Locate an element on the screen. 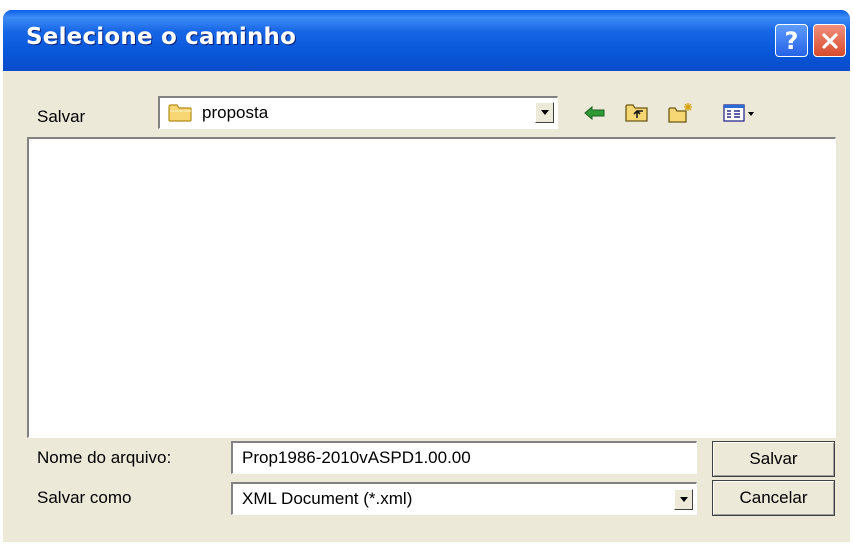 This screenshot has height=545, width=853. filename-value: Prop1986-2010vASPD1.00.00 is located at coordinates (356, 457).